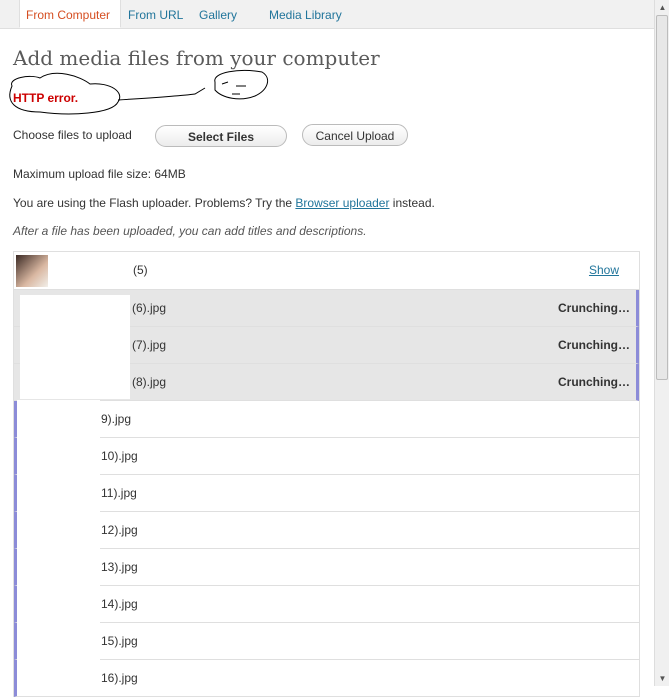 This screenshot has height=697, width=669. I want to click on tab-from-computer: From Computer, so click(70, 14).